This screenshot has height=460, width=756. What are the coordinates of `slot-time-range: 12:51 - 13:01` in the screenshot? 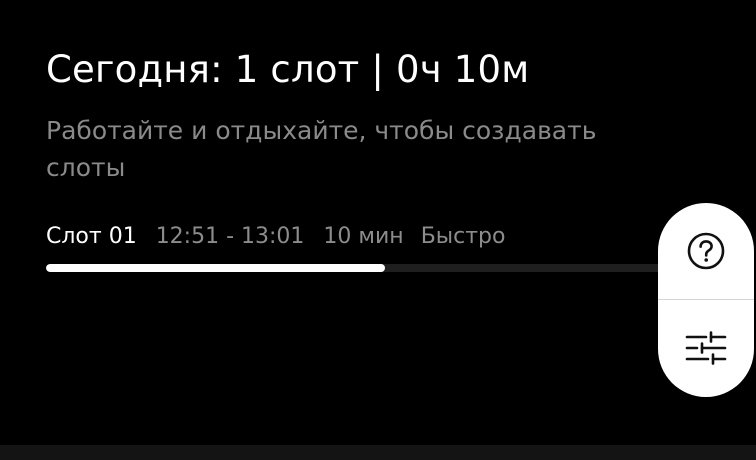 It's located at (230, 236).